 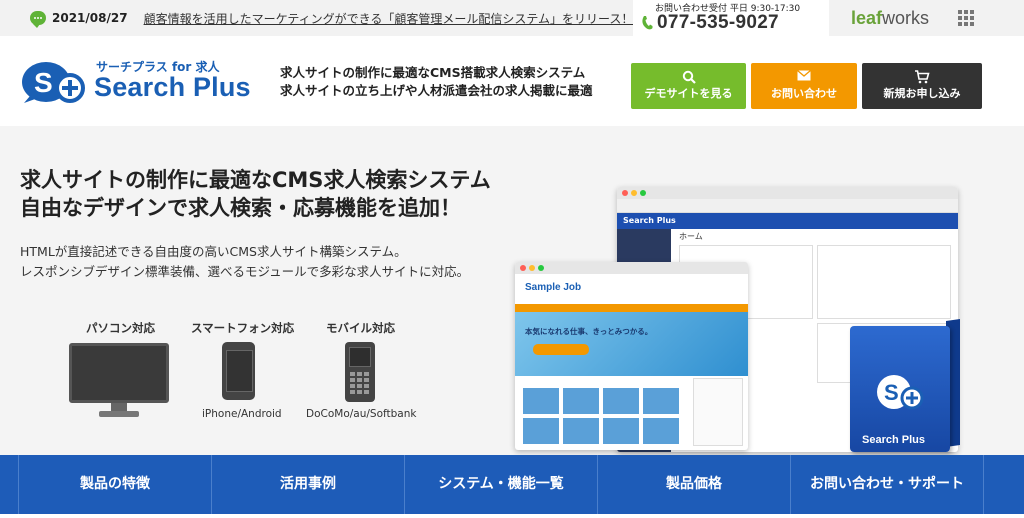 I want to click on monitor-icon, so click(x=119, y=380).